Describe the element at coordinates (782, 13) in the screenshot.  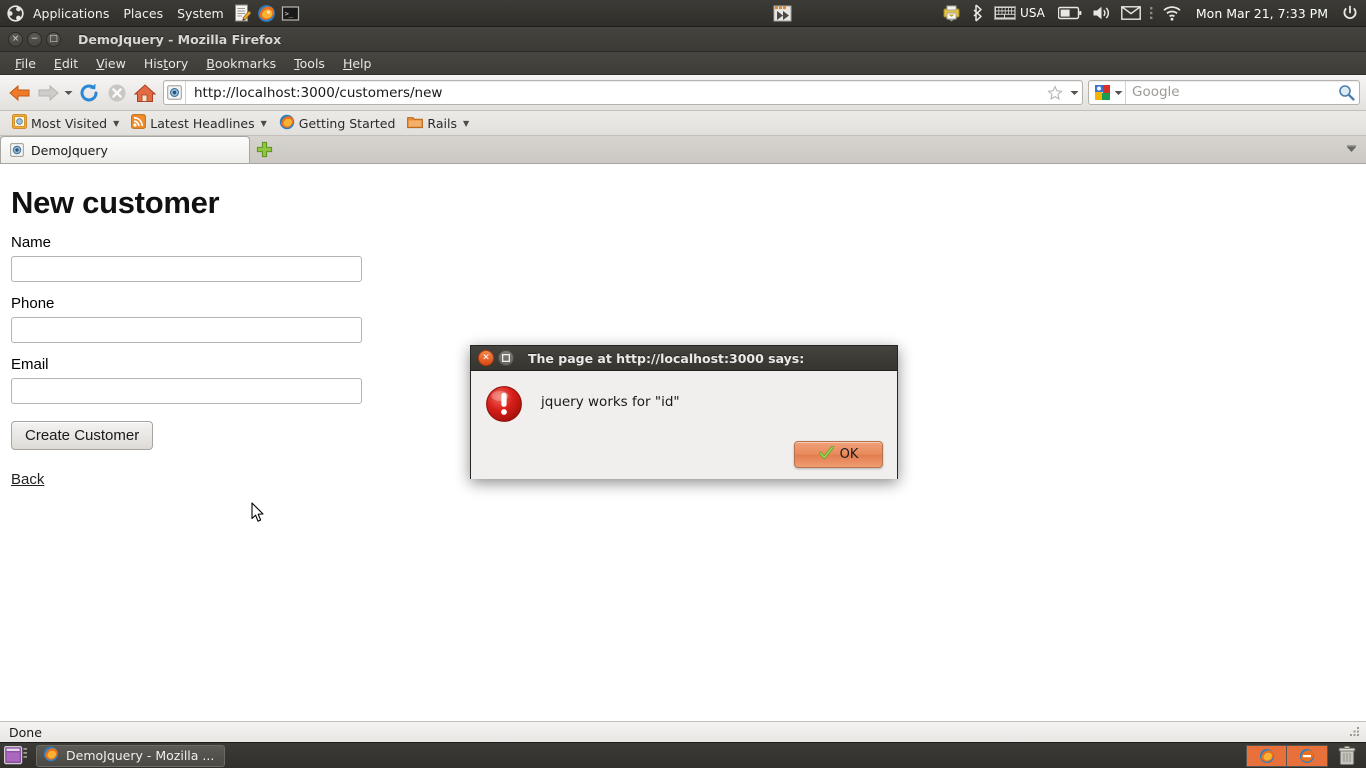
I see `window-list-icon` at that location.